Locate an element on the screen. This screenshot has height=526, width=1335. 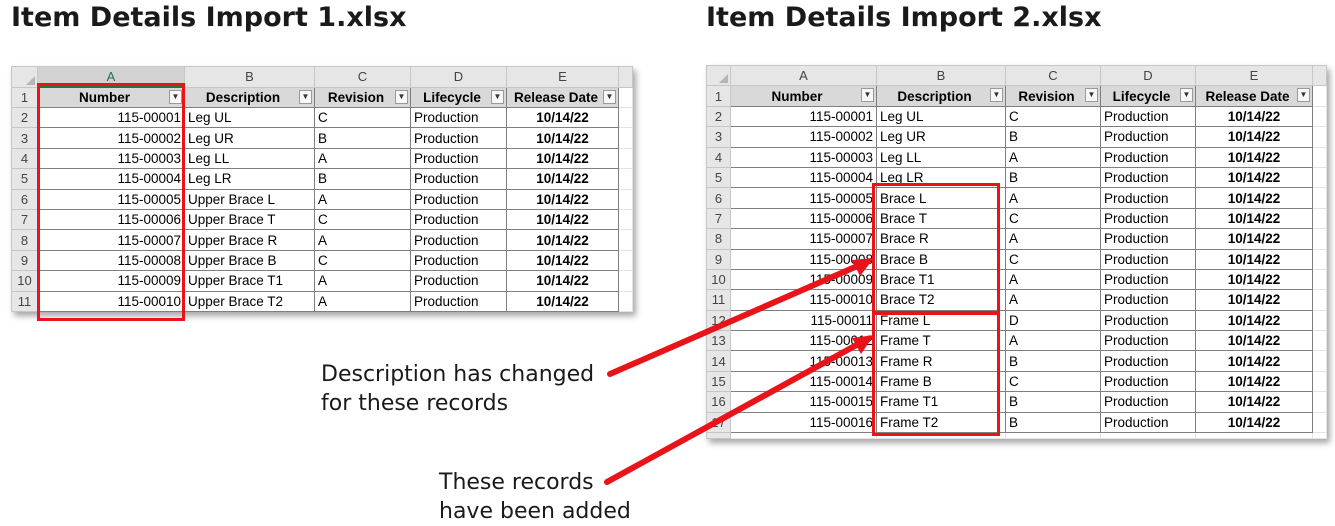
added-annotation-line1: These records is located at coordinates (516, 482).